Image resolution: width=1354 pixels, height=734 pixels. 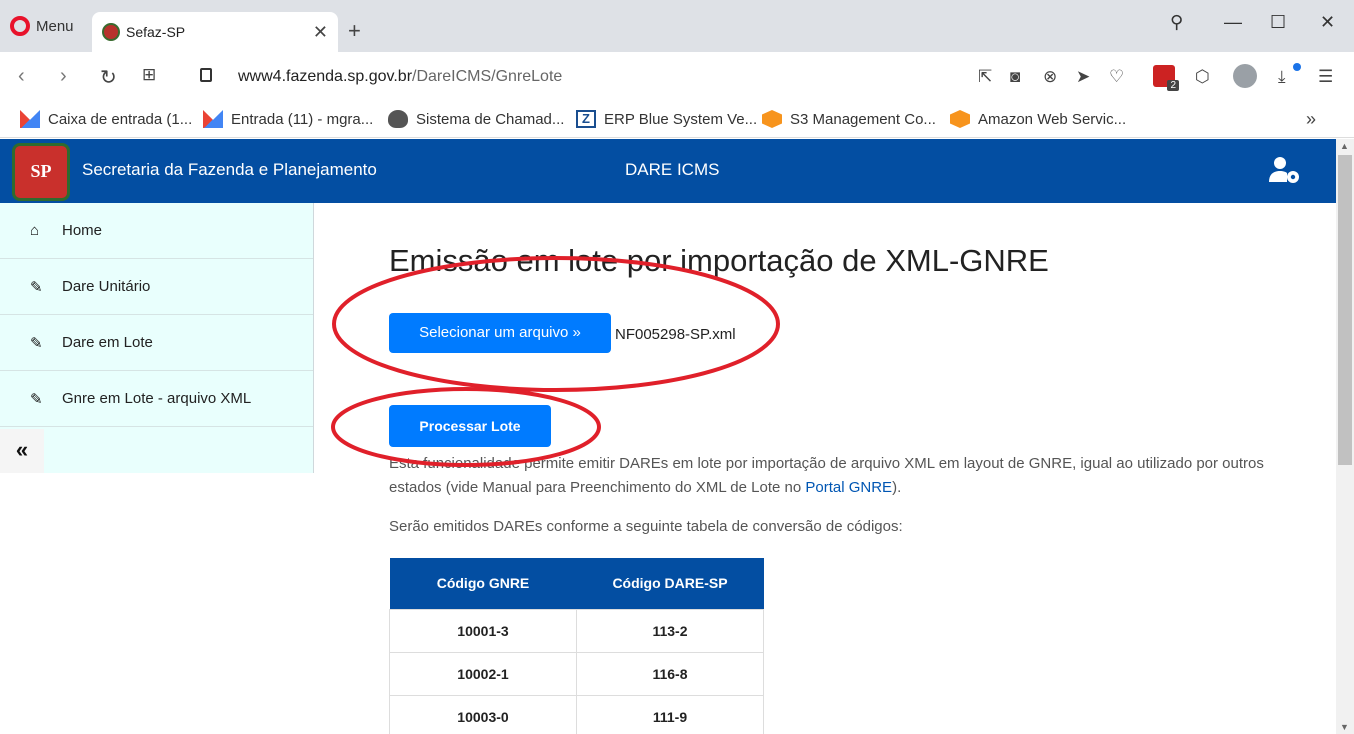 What do you see at coordinates (35, 230) in the screenshot?
I see `home-icon: ⌂` at bounding box center [35, 230].